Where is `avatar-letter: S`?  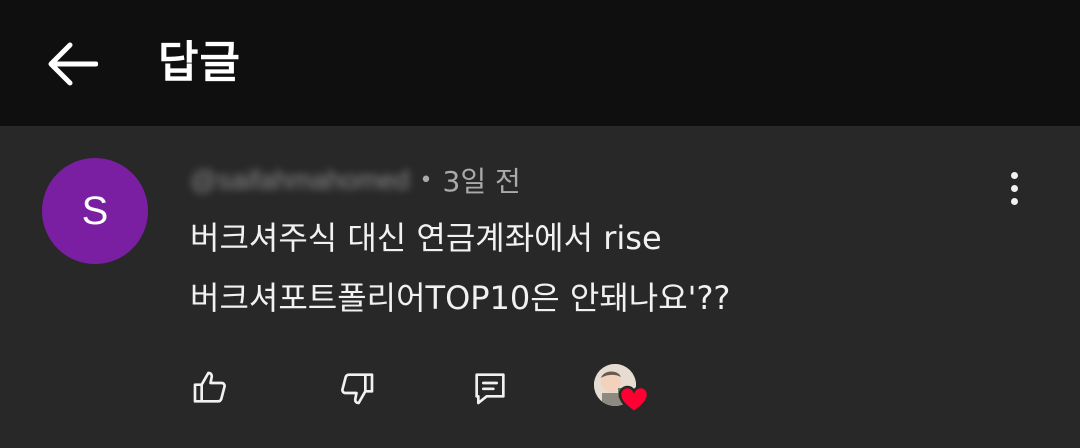
avatar-letter: S is located at coordinates (95, 210).